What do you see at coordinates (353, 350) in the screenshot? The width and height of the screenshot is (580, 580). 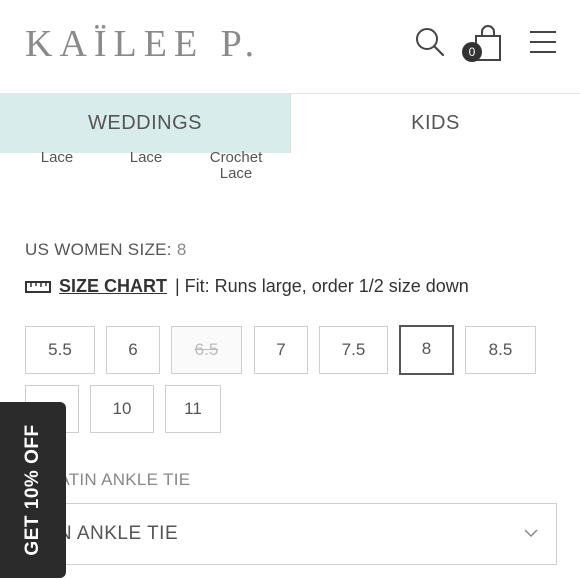 I see `size-option-7-5: 7.5` at bounding box center [353, 350].